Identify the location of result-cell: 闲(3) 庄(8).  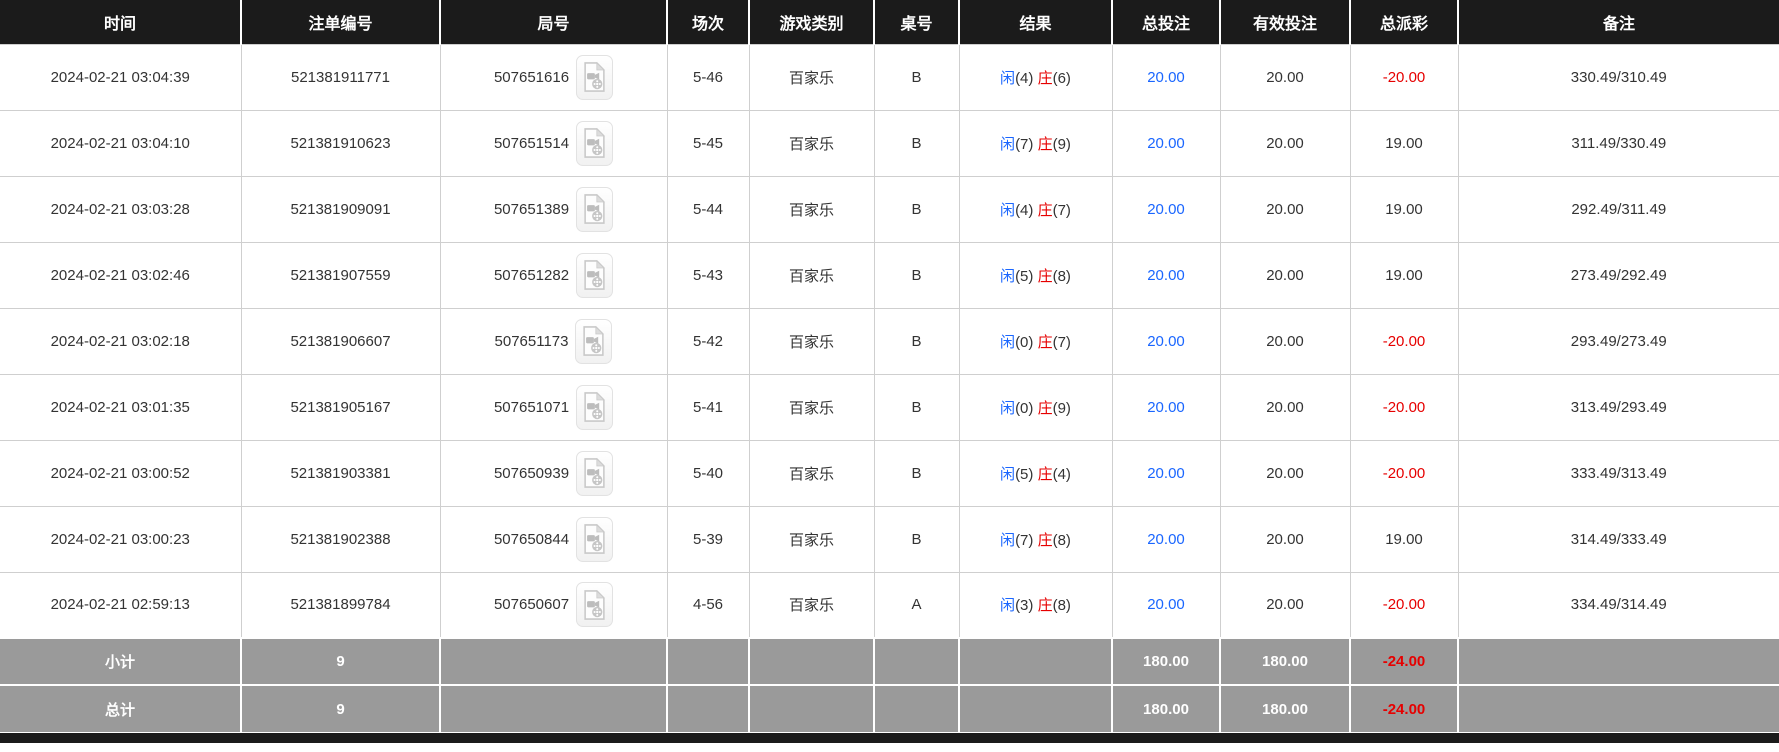
(1035, 605).